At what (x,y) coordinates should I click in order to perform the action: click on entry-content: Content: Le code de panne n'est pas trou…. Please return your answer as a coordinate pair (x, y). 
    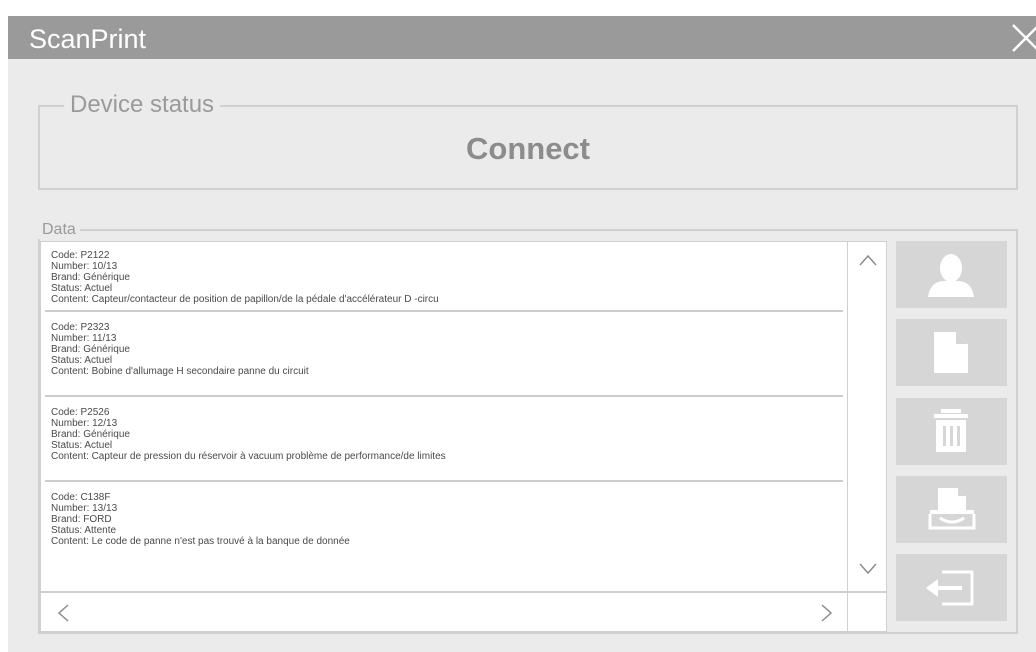
    Looking at the image, I should click on (200, 541).